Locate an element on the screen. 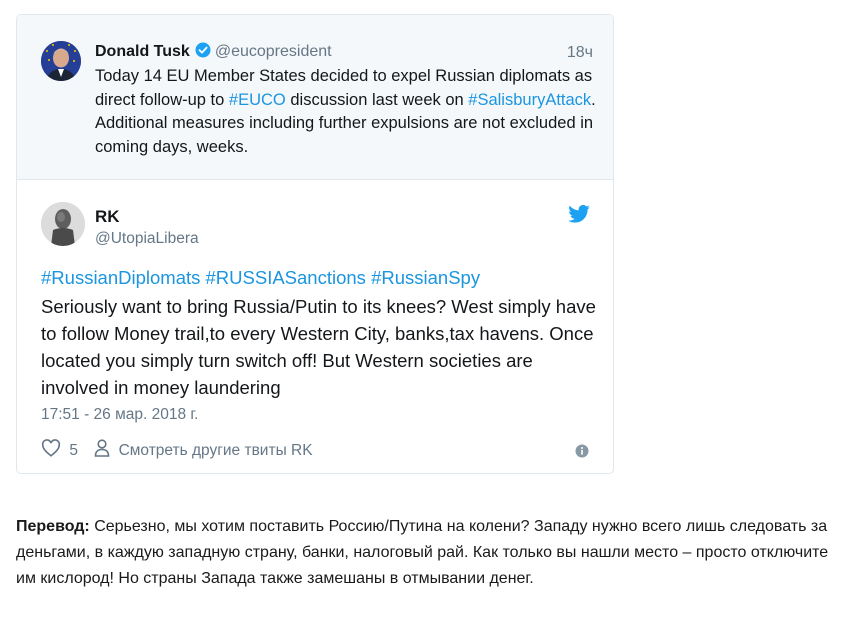 The height and width of the screenshot is (617, 857). user-icon is located at coordinates (102, 450).